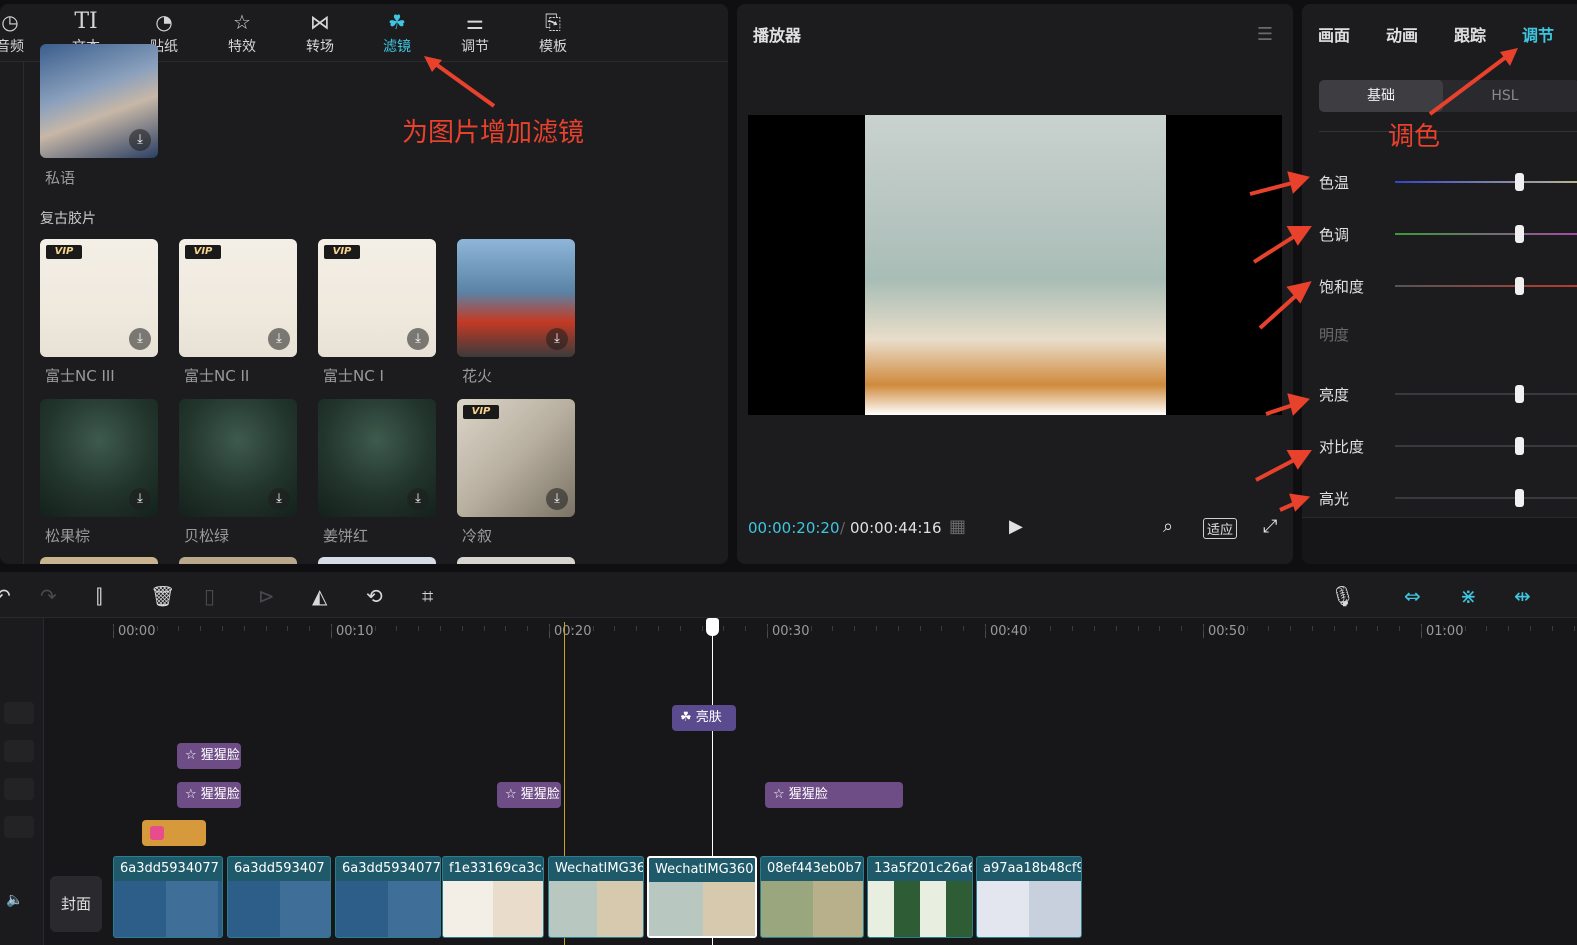 This screenshot has height=945, width=1577. What do you see at coordinates (99, 596) in the screenshot?
I see `split-icon: ⫿` at bounding box center [99, 596].